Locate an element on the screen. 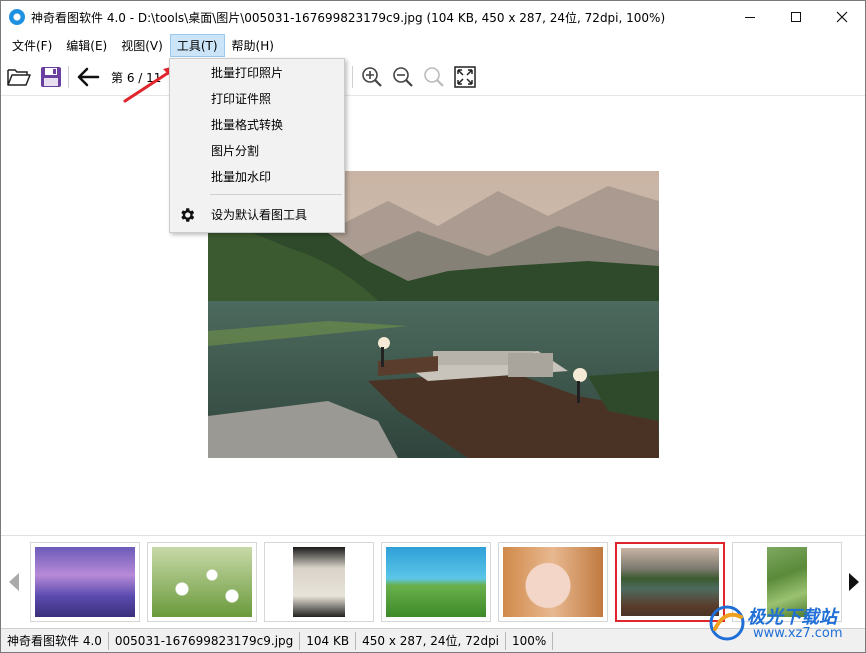  actual-size-button is located at coordinates (434, 77).